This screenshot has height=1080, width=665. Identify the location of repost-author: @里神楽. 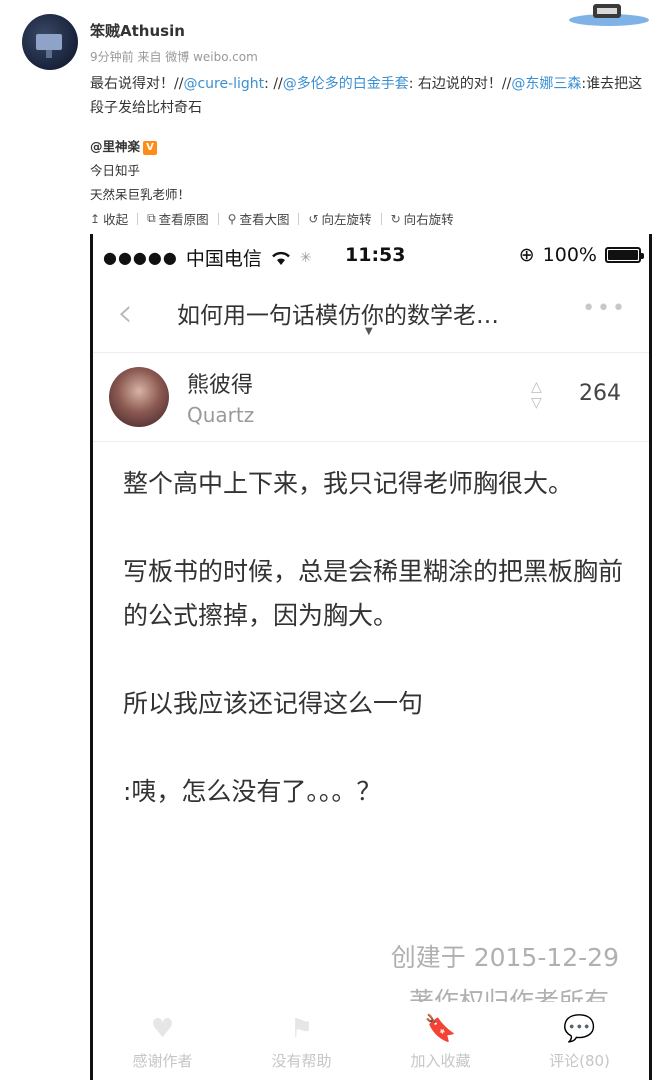
(115, 146).